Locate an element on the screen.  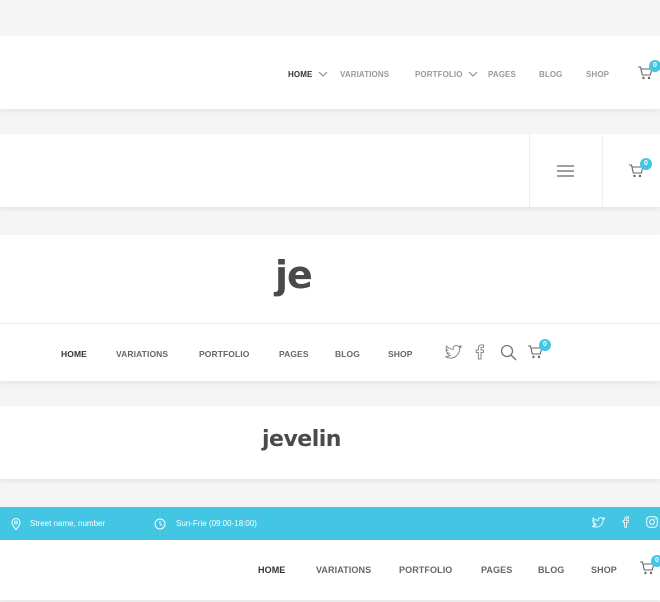
location-icon is located at coordinates (16, 524).